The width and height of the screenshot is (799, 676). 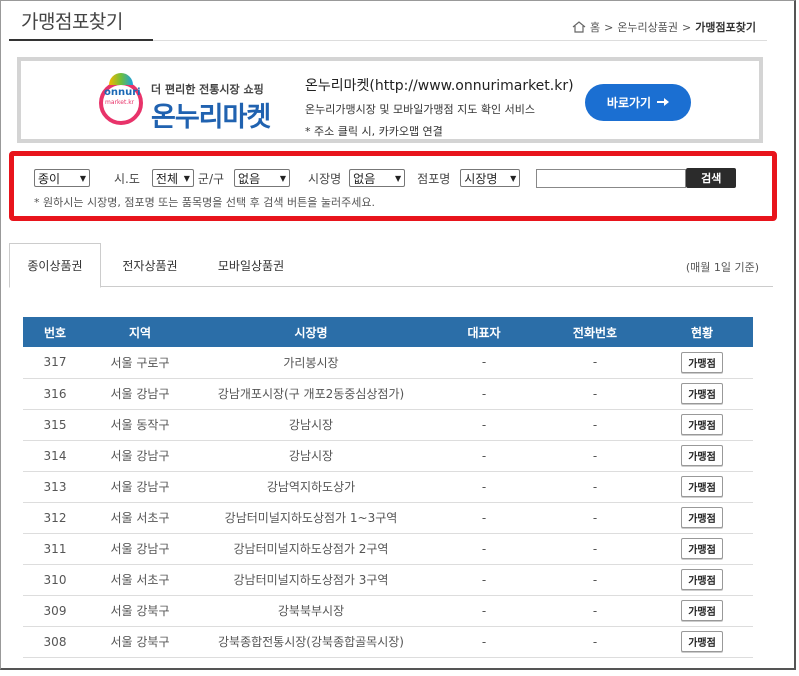 What do you see at coordinates (388, 549) in the screenshot?
I see `table-row: 311 서울 강남구 강남터미널지하도상점가 2구역 - - 가맹점` at bounding box center [388, 549].